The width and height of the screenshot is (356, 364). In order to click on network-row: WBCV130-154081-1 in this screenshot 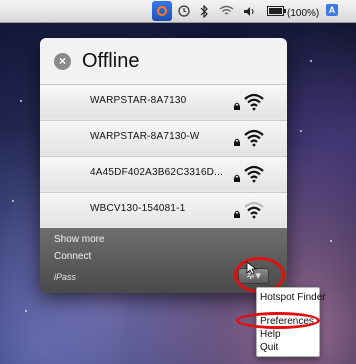, I will do `click(163, 209)`.